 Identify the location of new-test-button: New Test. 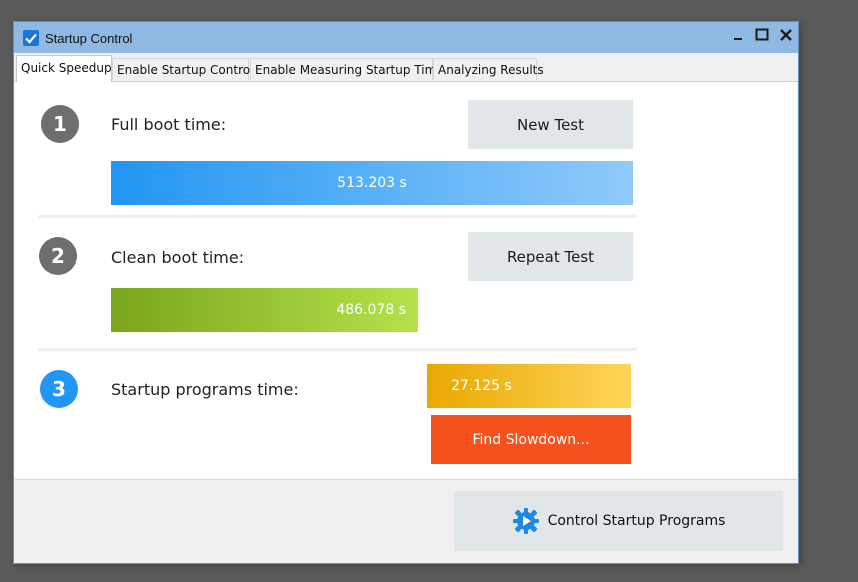
(550, 124).